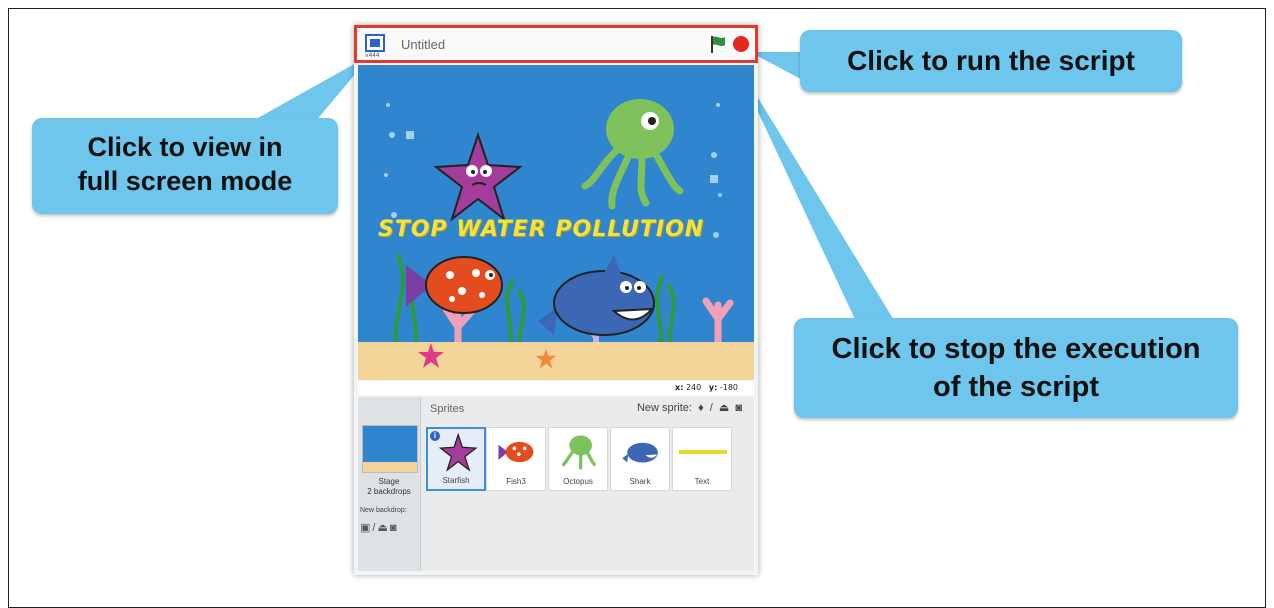 Image resolution: width=1274 pixels, height=608 pixels. I want to click on project-title: Untitled, so click(423, 44).